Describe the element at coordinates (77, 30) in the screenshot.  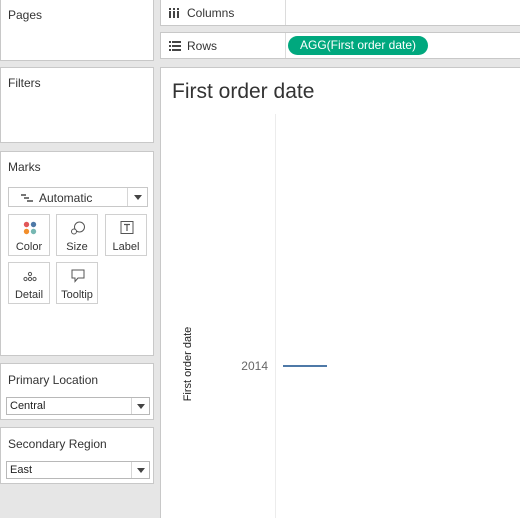
I see `pages-card: Pages` at that location.